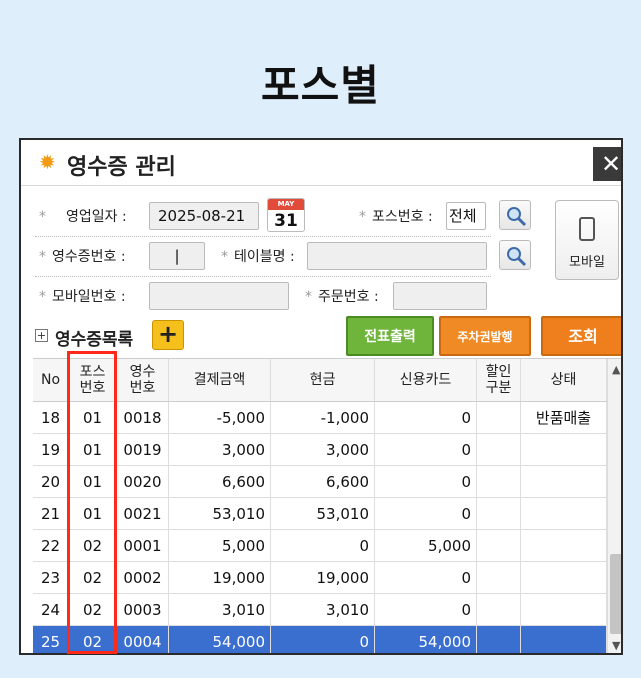  What do you see at coordinates (440, 296) in the screenshot?
I see `order-no-input` at bounding box center [440, 296].